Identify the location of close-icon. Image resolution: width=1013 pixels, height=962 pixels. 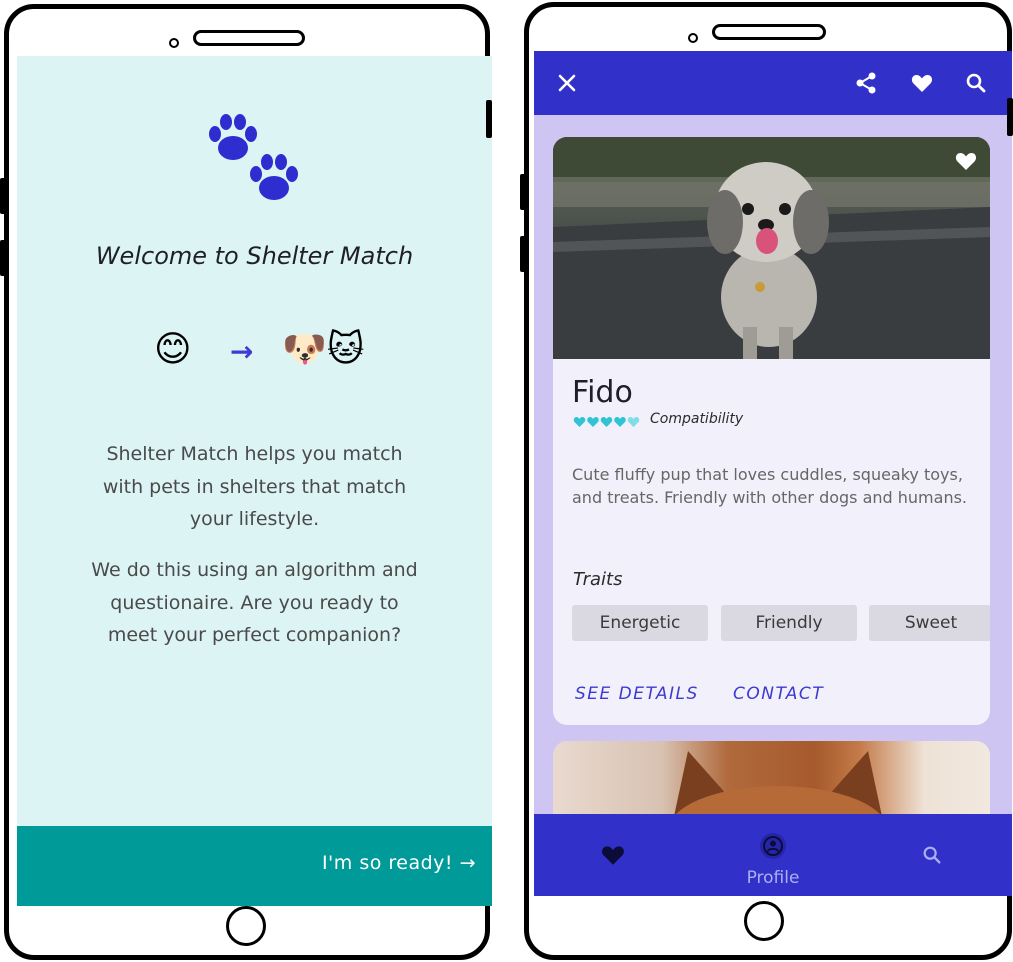
(567, 83).